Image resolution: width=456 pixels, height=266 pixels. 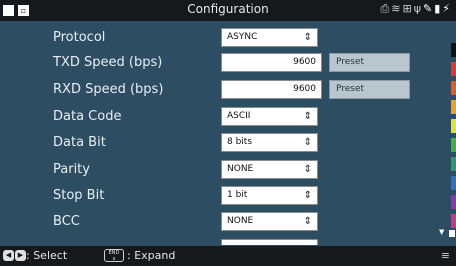 I want to click on txd-preset-button: Preset, so click(x=369, y=62).